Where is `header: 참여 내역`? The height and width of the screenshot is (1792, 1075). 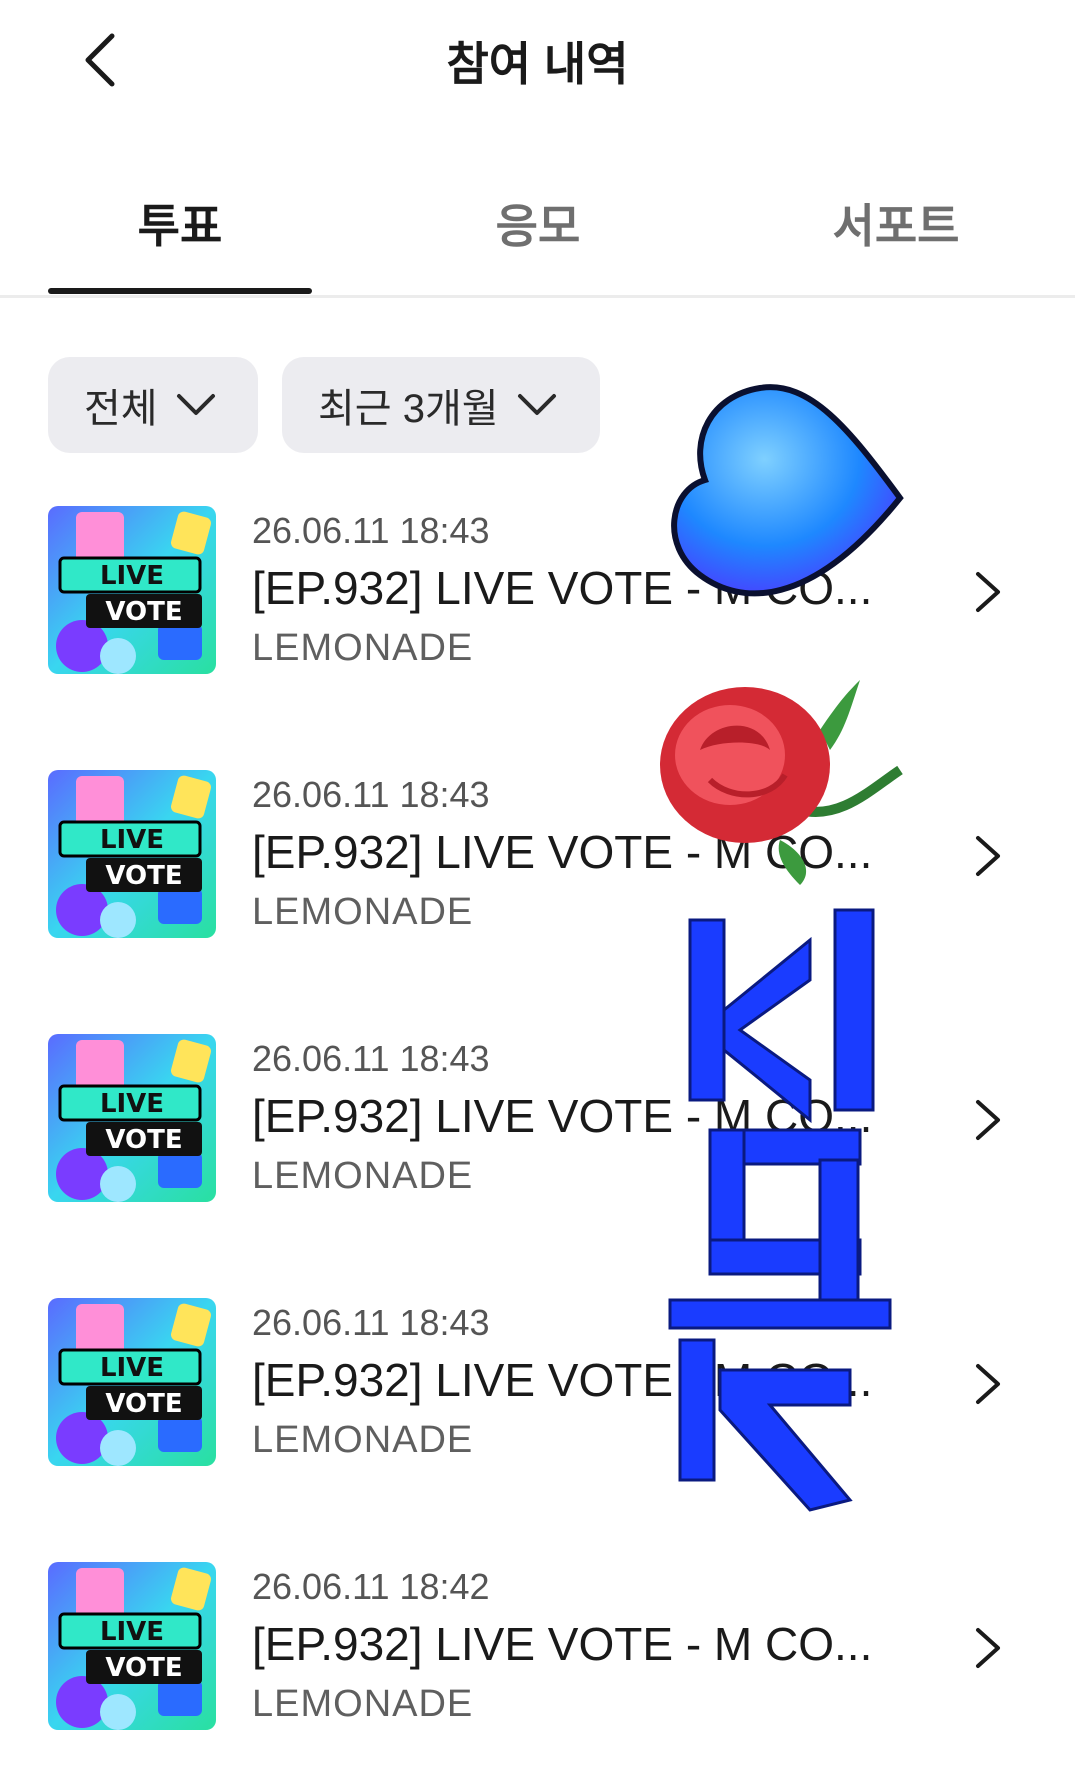 header: 참여 내역 is located at coordinates (537, 65).